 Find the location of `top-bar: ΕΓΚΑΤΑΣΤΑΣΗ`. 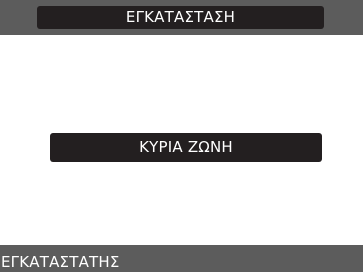

top-bar: ΕΓΚΑΤΑΣΤΑΣΗ is located at coordinates (181, 17).